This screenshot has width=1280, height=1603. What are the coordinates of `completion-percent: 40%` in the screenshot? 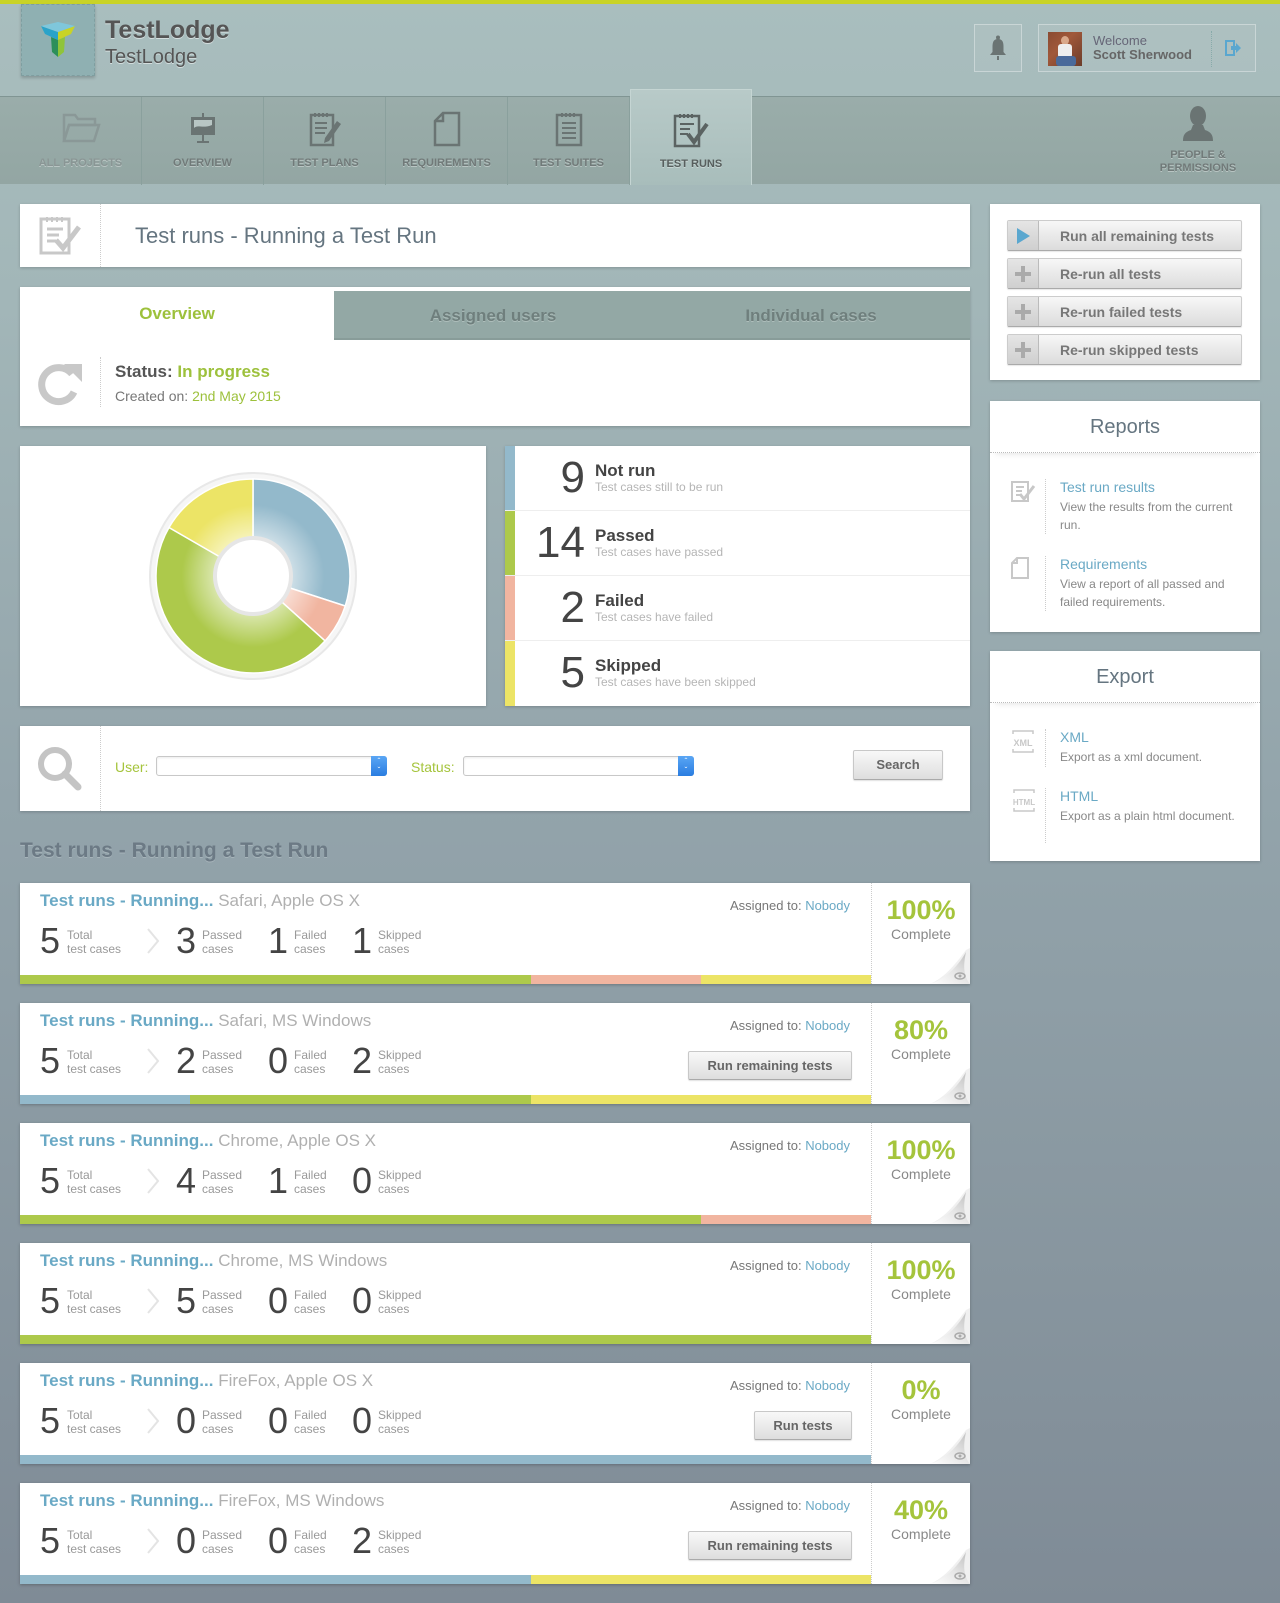 It's located at (921, 1510).